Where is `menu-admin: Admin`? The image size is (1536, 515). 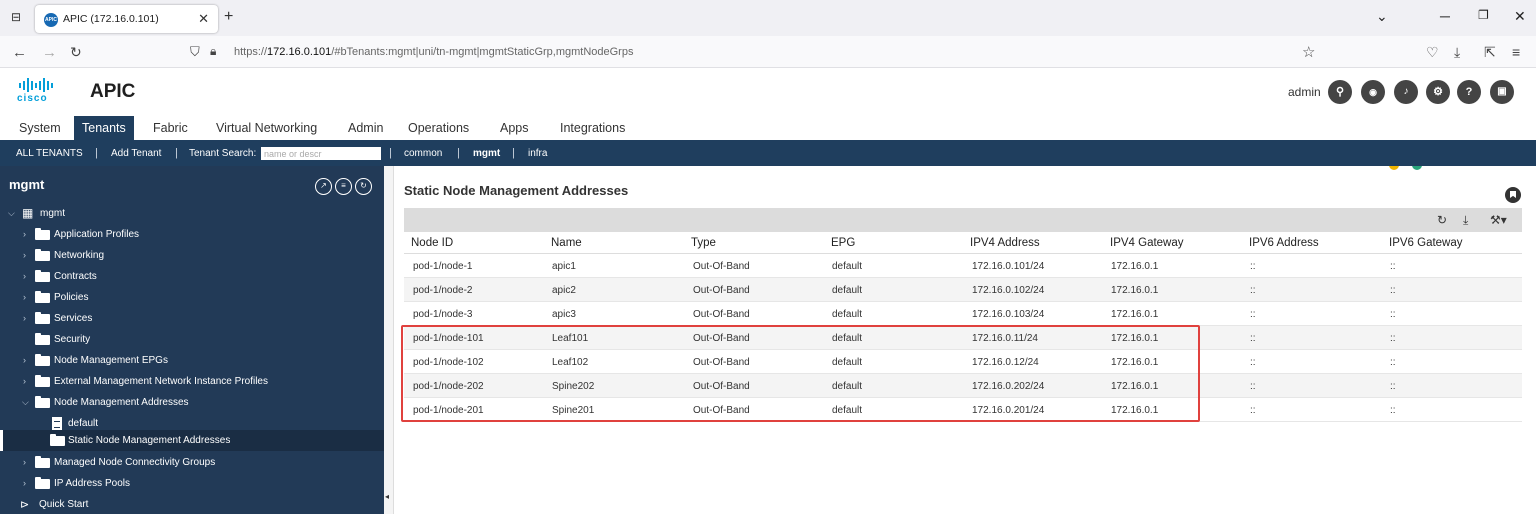
menu-admin: Admin is located at coordinates (365, 128).